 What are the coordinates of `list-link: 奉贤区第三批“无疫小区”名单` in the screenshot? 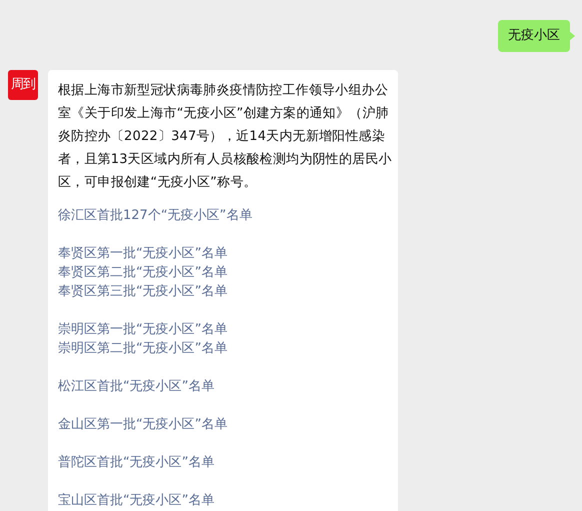 It's located at (143, 291).